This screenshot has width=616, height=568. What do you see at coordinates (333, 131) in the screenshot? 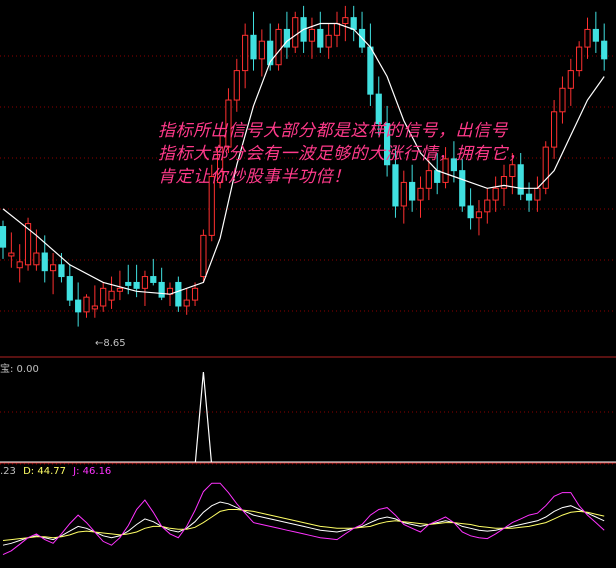
I see `promo-line-1: 指标所出信号大部分都是这样的信号，出信号` at bounding box center [333, 131].